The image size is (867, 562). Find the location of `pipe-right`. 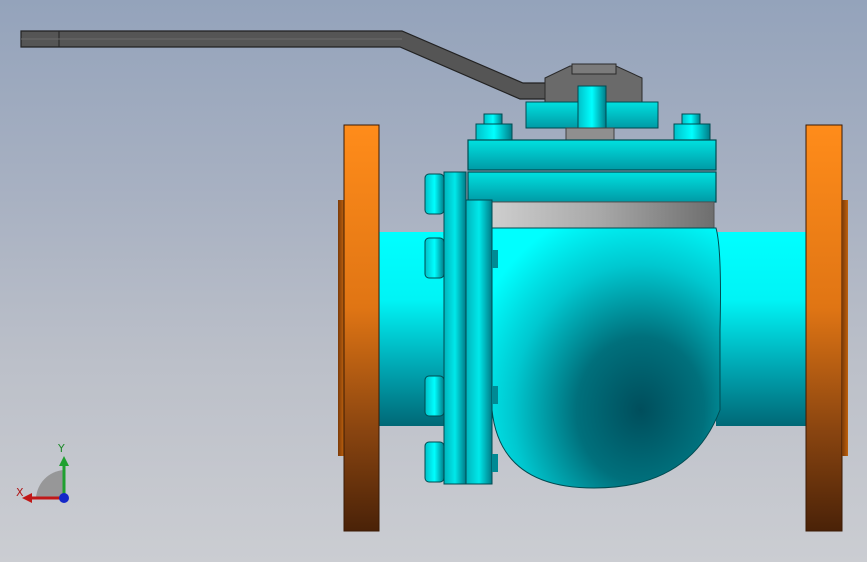

pipe-right is located at coordinates (762, 329).